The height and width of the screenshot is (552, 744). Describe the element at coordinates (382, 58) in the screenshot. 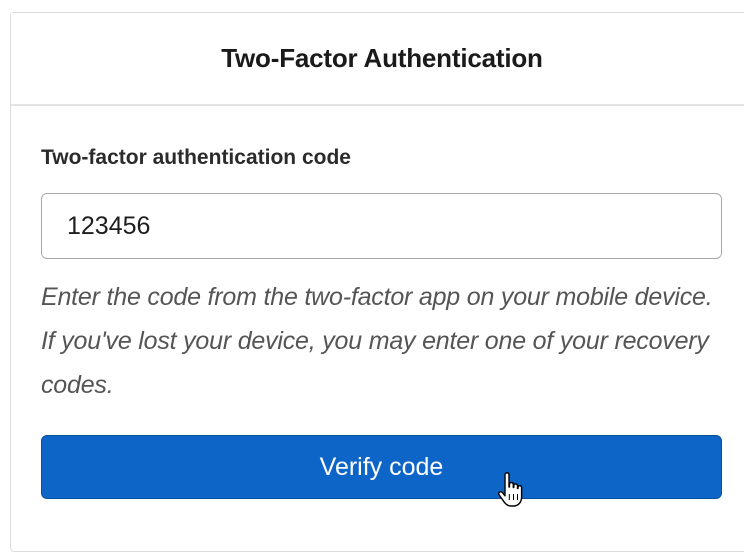

I see `card-title: Two-Factor Authentication` at that location.